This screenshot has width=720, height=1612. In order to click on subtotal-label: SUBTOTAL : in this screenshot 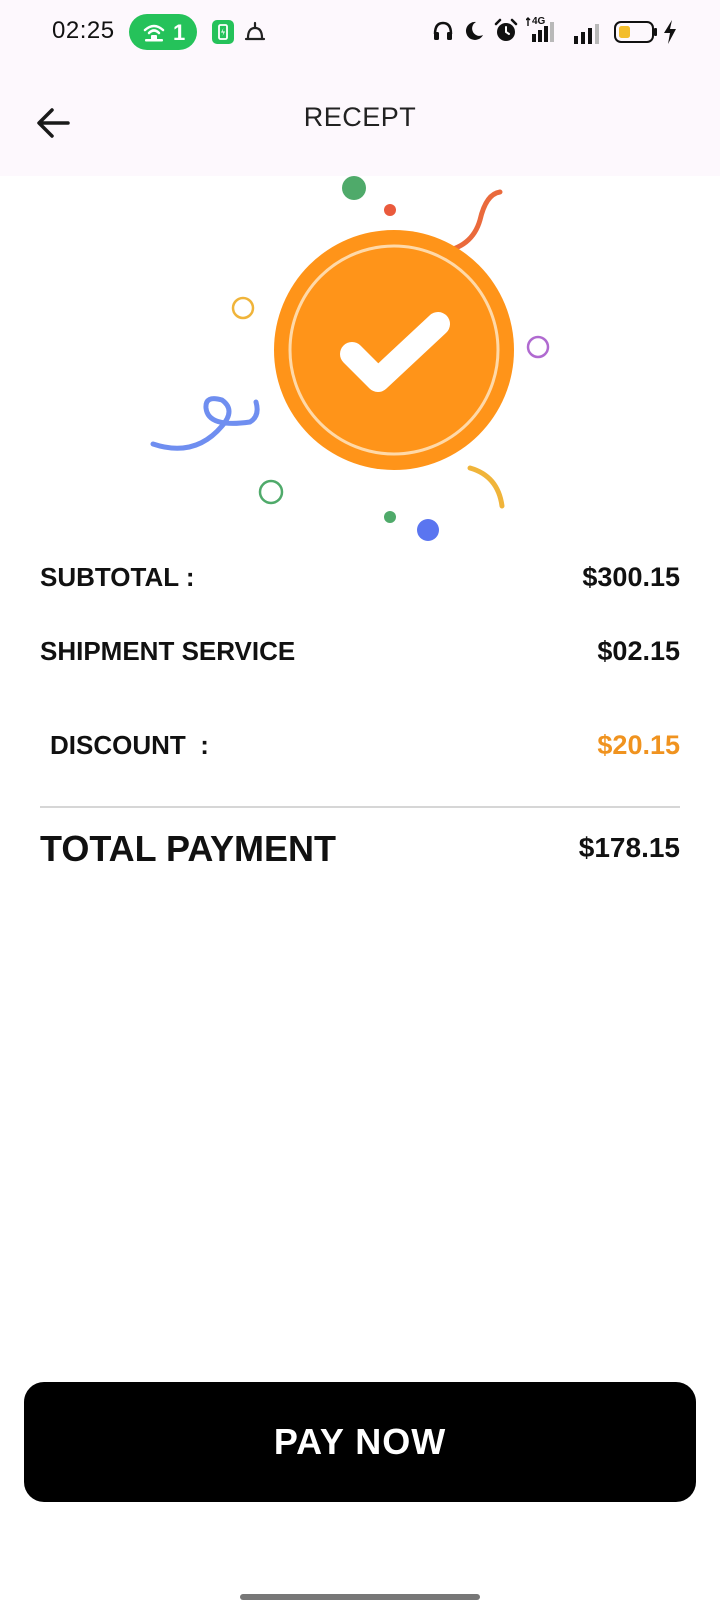, I will do `click(117, 577)`.